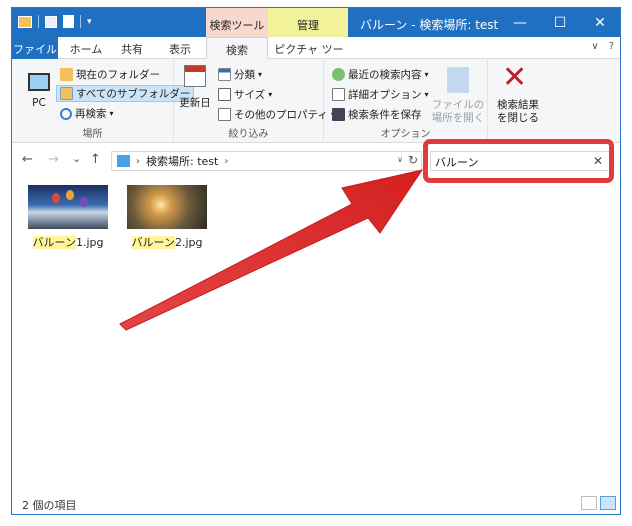 This screenshot has width=632, height=526. I want to click on customize-toolbar-button: ▾, so click(89, 22).